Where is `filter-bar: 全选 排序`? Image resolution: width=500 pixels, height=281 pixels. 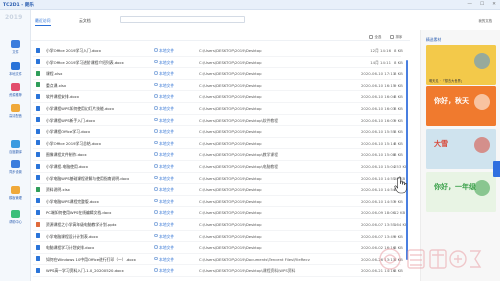 filter-bar: 全选 排序 is located at coordinates (220, 36).